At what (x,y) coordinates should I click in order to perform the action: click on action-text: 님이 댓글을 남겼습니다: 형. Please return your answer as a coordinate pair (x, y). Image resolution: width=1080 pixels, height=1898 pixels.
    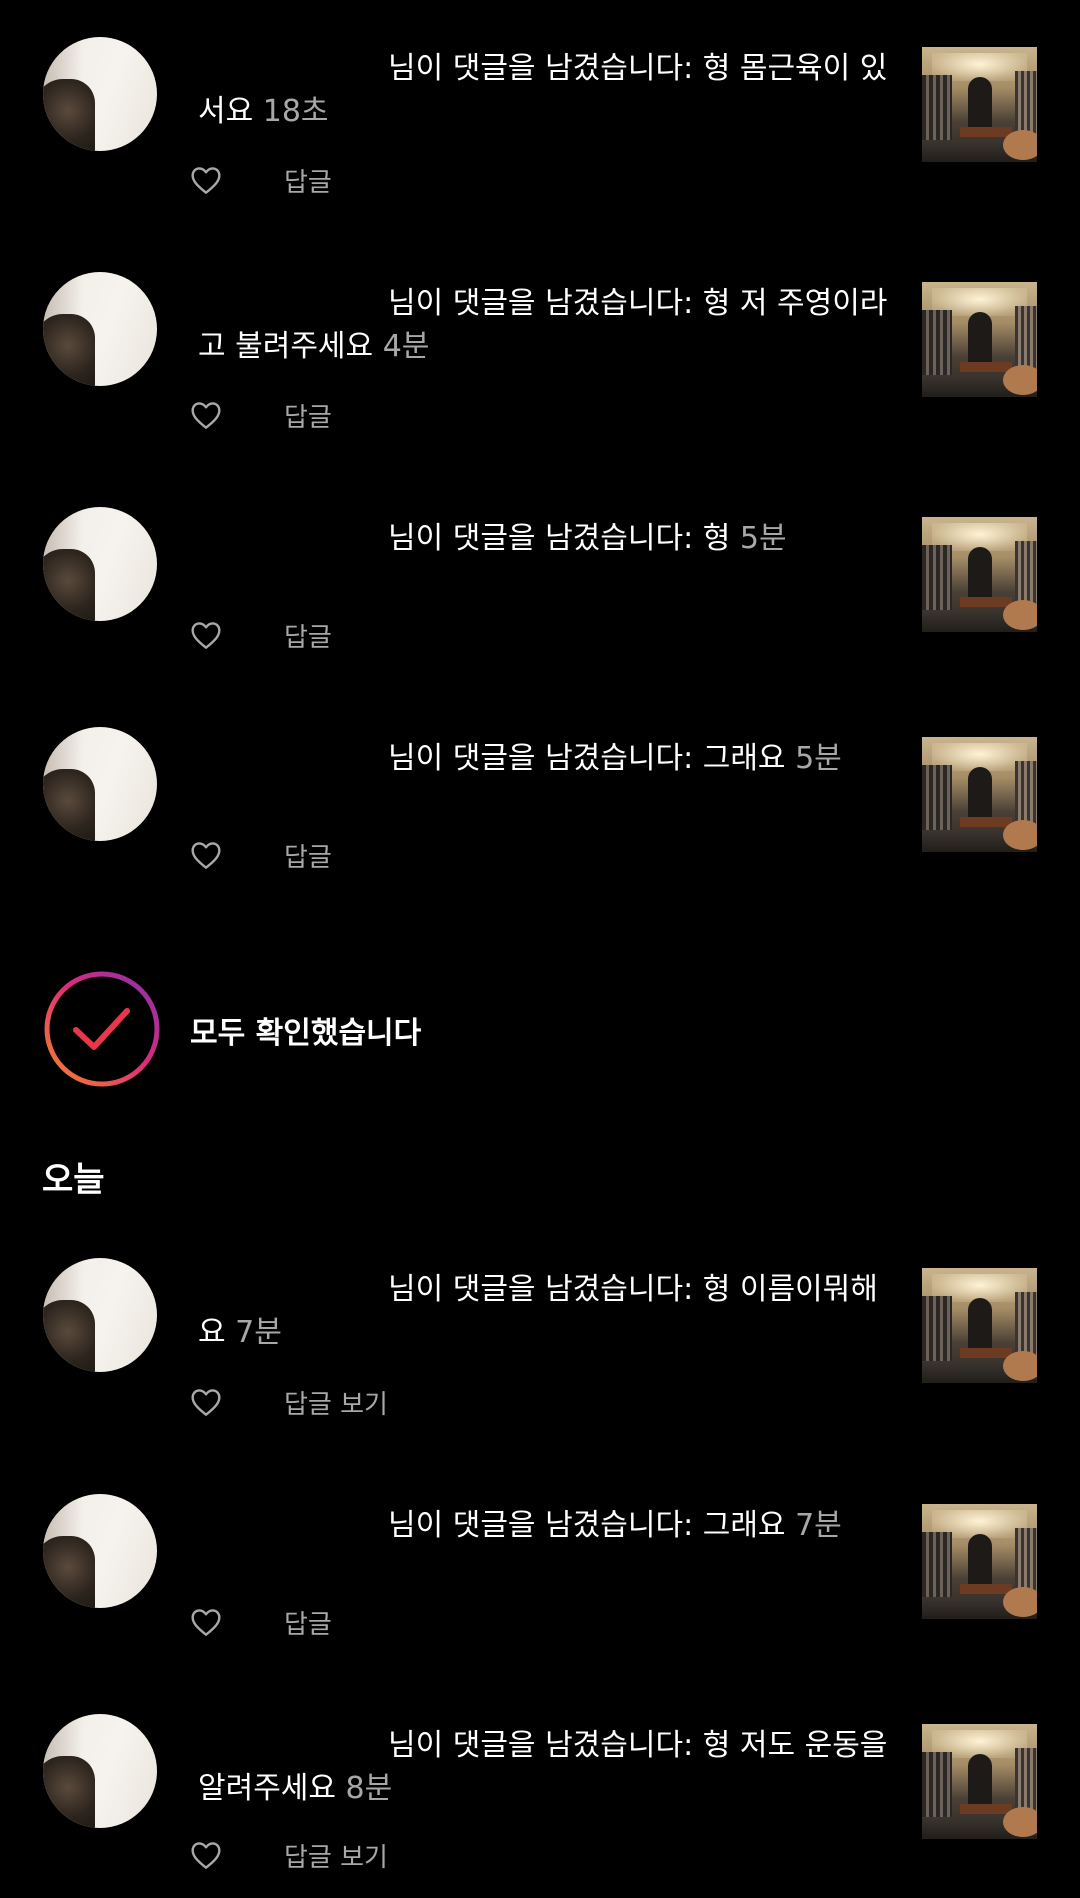
    Looking at the image, I should click on (559, 538).